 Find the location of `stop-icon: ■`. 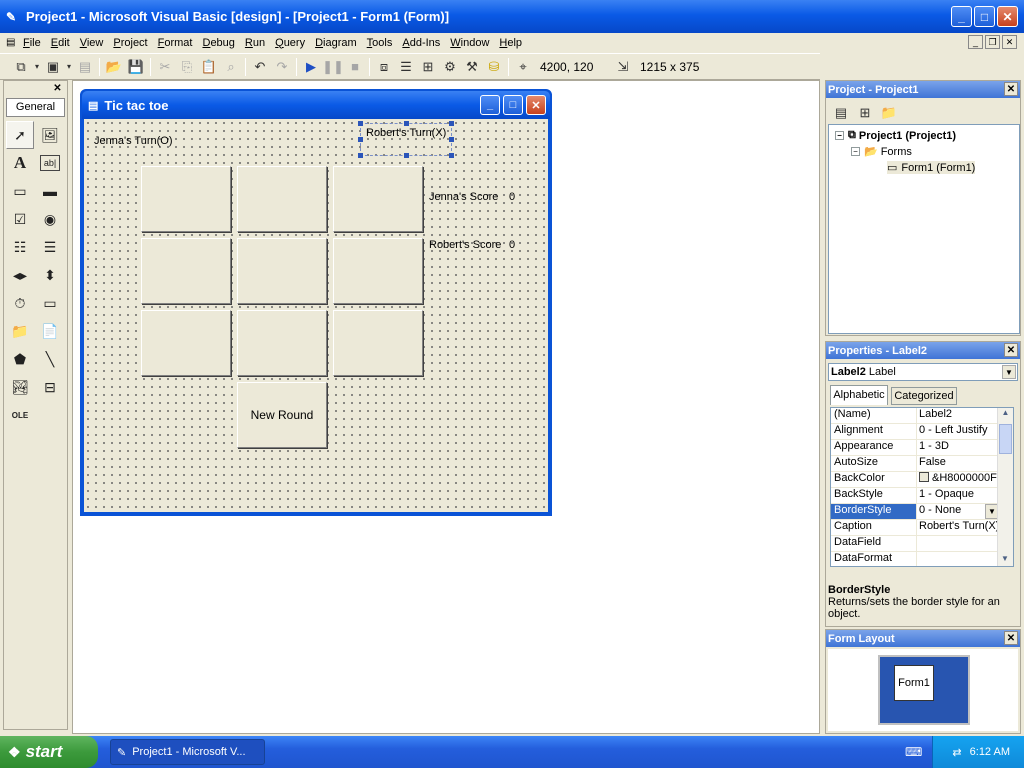

stop-icon: ■ is located at coordinates (355, 67).